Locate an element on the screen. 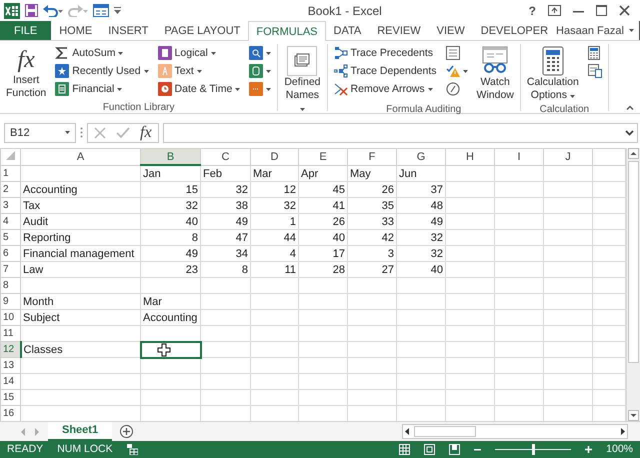 The height and width of the screenshot is (458, 640). formula-field is located at coordinates (400, 132).